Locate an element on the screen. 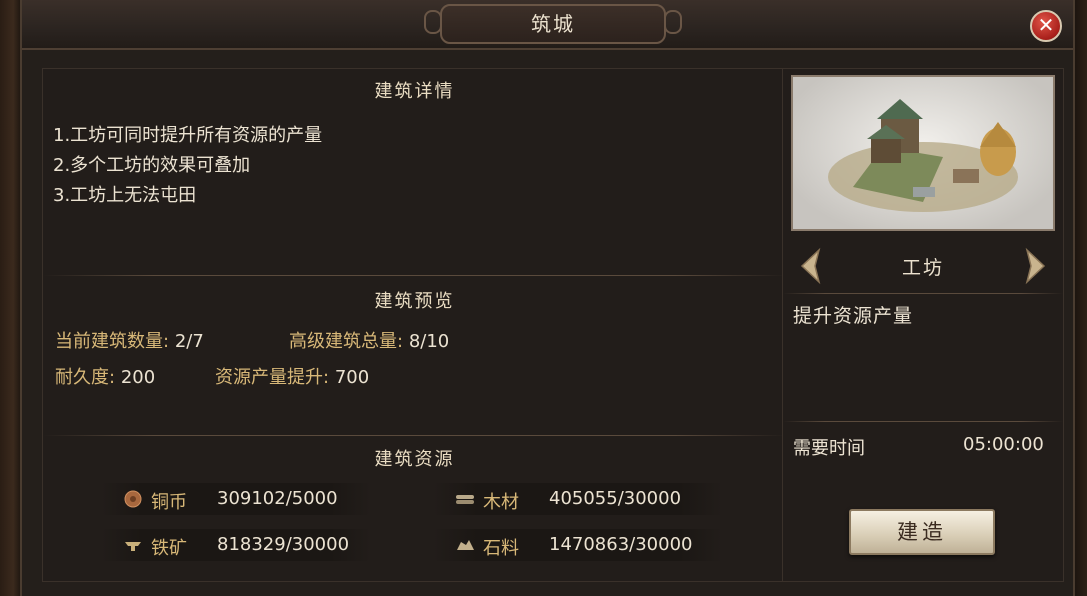  resource-name: 铁矿 is located at coordinates (169, 548).